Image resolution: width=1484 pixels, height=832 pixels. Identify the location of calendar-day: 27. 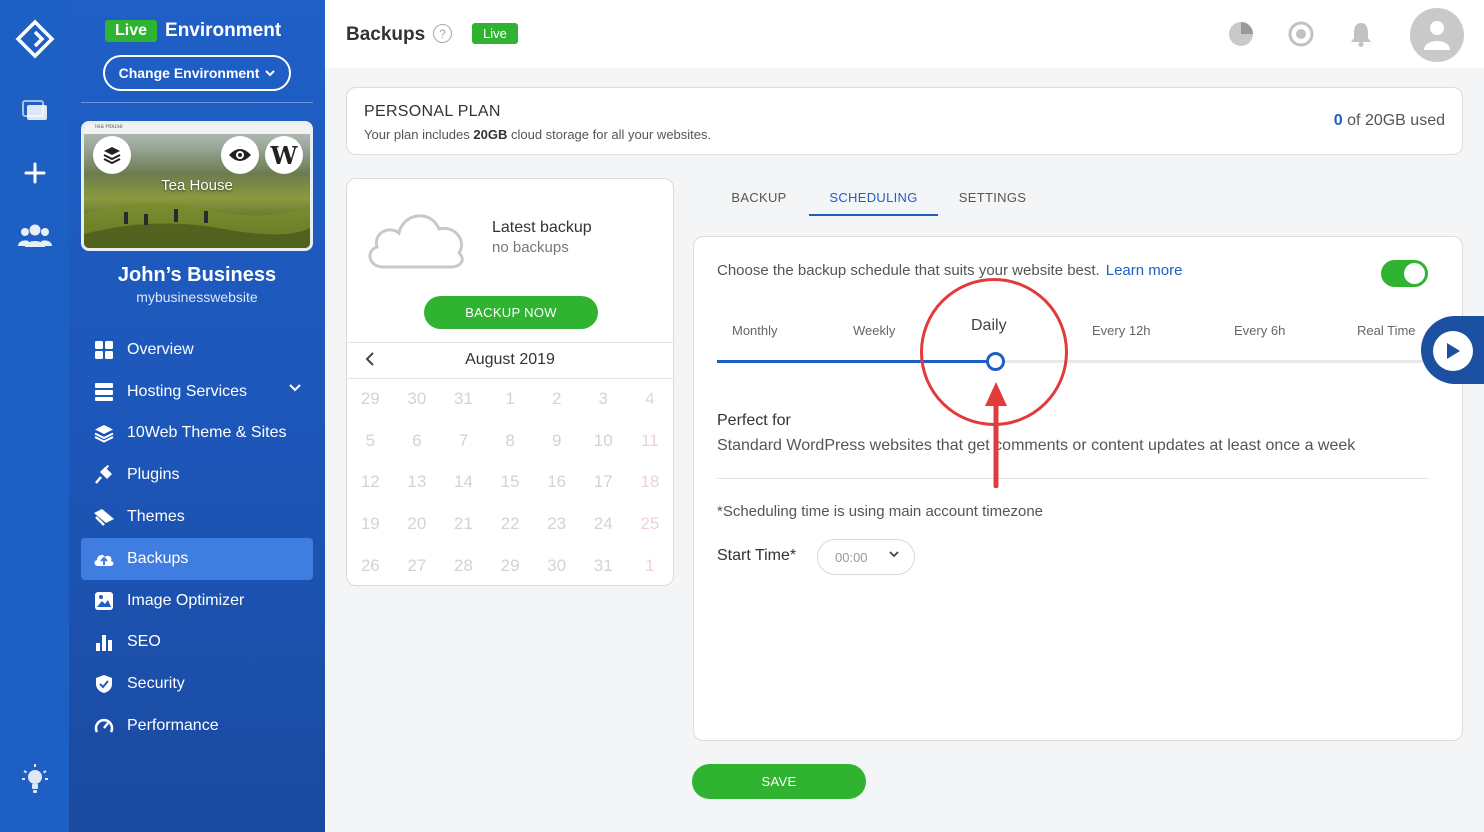
(417, 570).